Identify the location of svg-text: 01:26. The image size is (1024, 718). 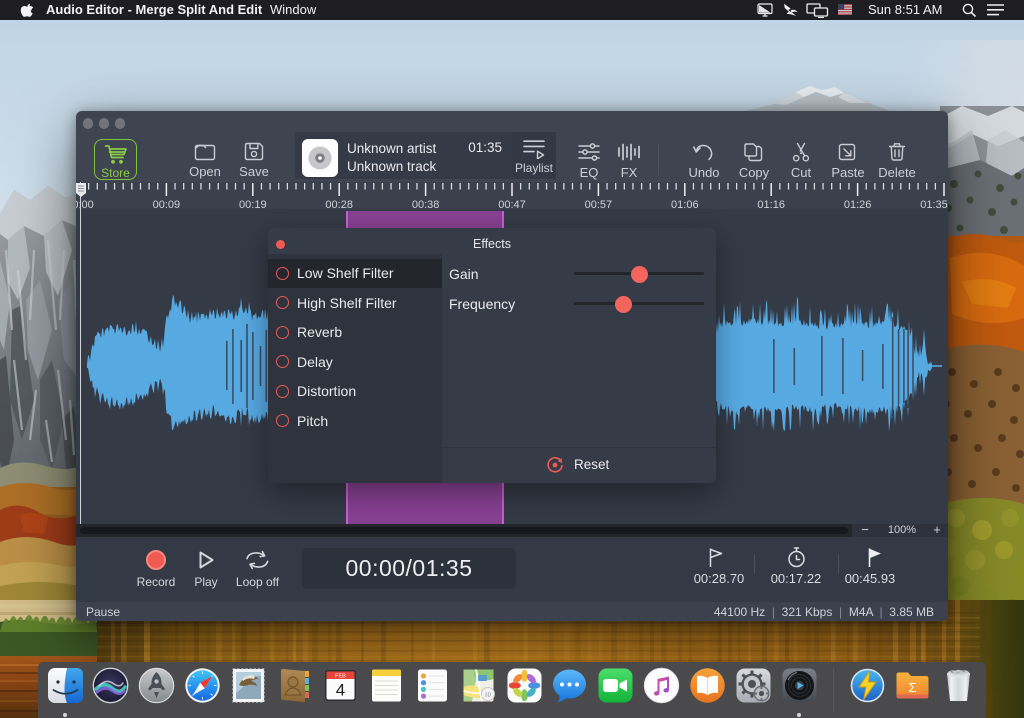
(858, 204).